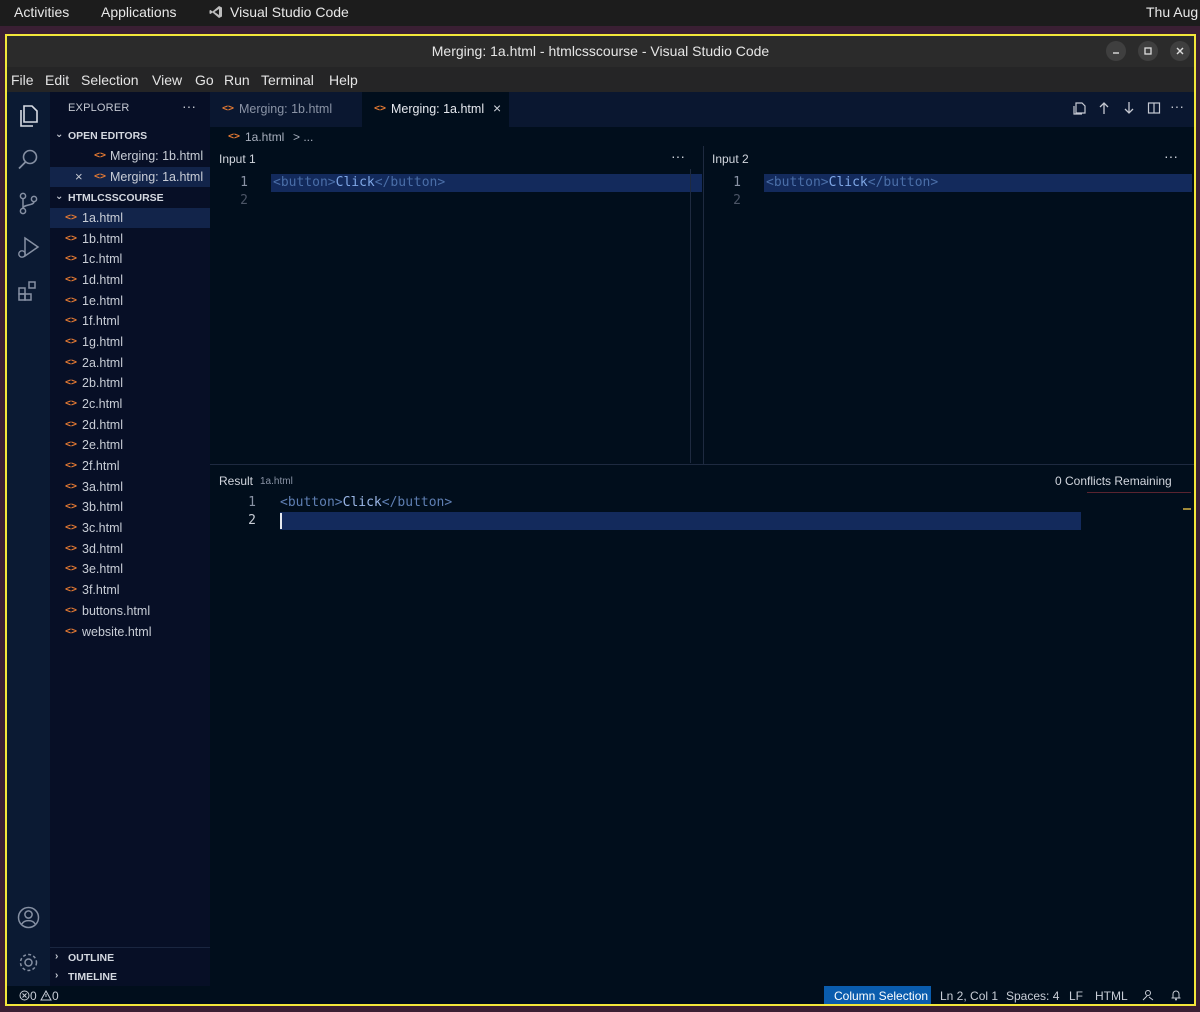  Describe the element at coordinates (130, 569) in the screenshot. I see `file-item: <> 3e.html` at that location.